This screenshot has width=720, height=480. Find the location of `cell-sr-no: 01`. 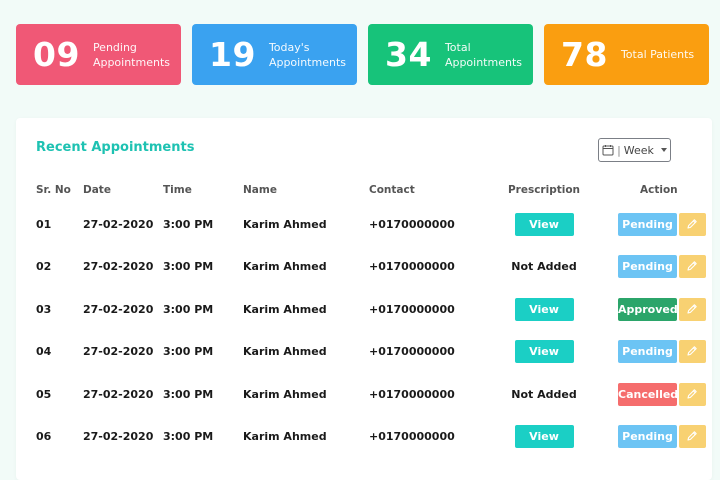

cell-sr-no: 01 is located at coordinates (44, 224).